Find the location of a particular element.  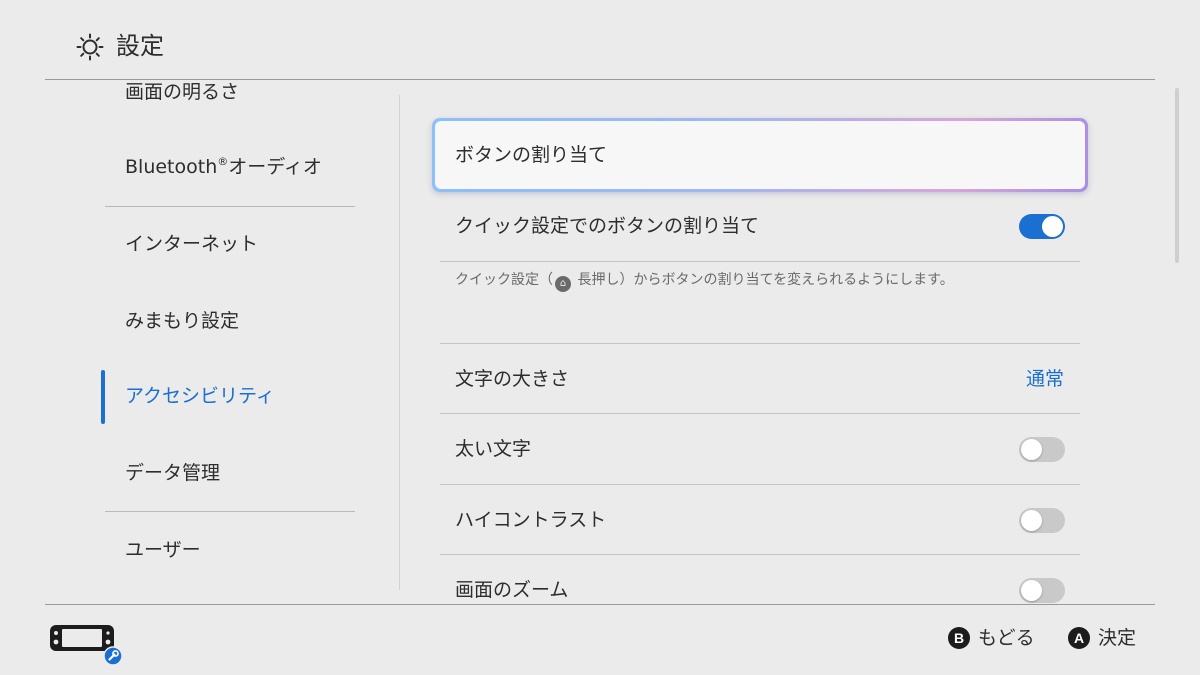

wrench-icon is located at coordinates (113, 656).